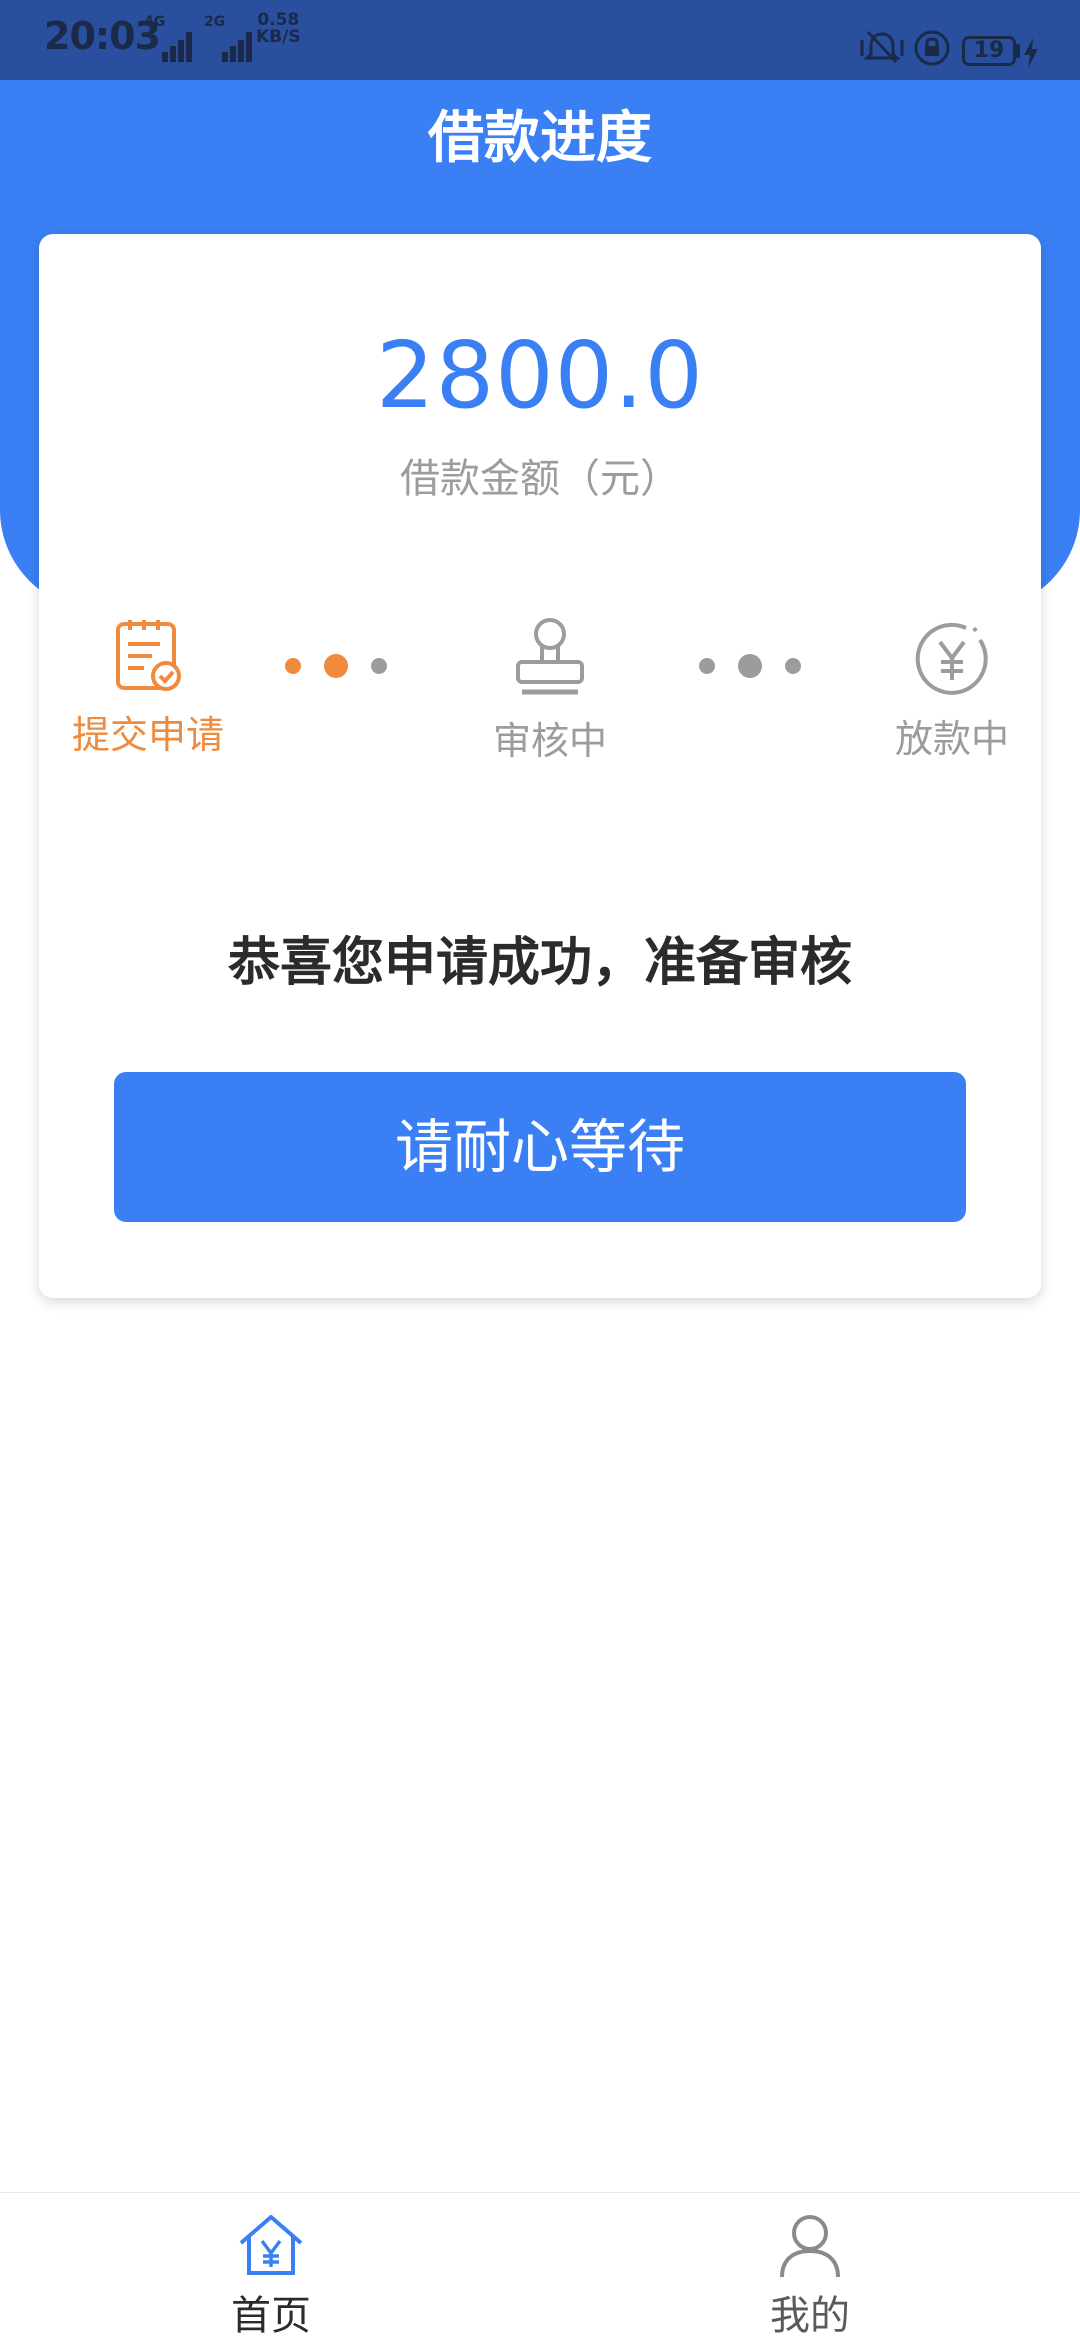  Describe the element at coordinates (540, 138) in the screenshot. I see `page-title: 借款进度` at that location.